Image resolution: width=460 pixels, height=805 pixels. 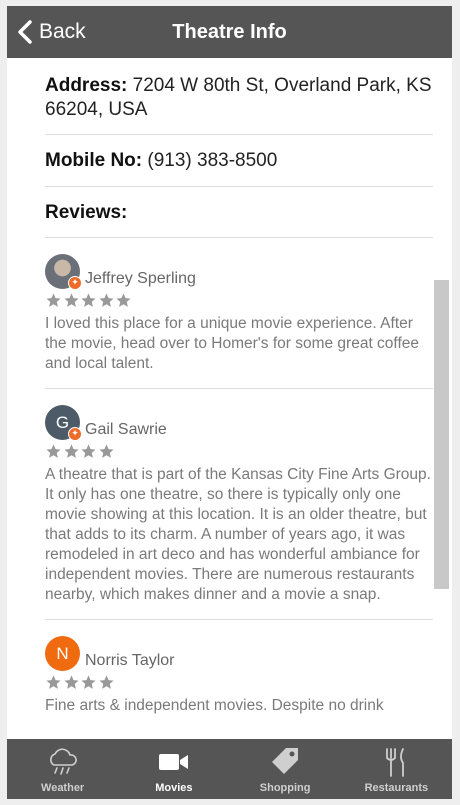 I want to click on avatar-initial: G, so click(x=62, y=422).